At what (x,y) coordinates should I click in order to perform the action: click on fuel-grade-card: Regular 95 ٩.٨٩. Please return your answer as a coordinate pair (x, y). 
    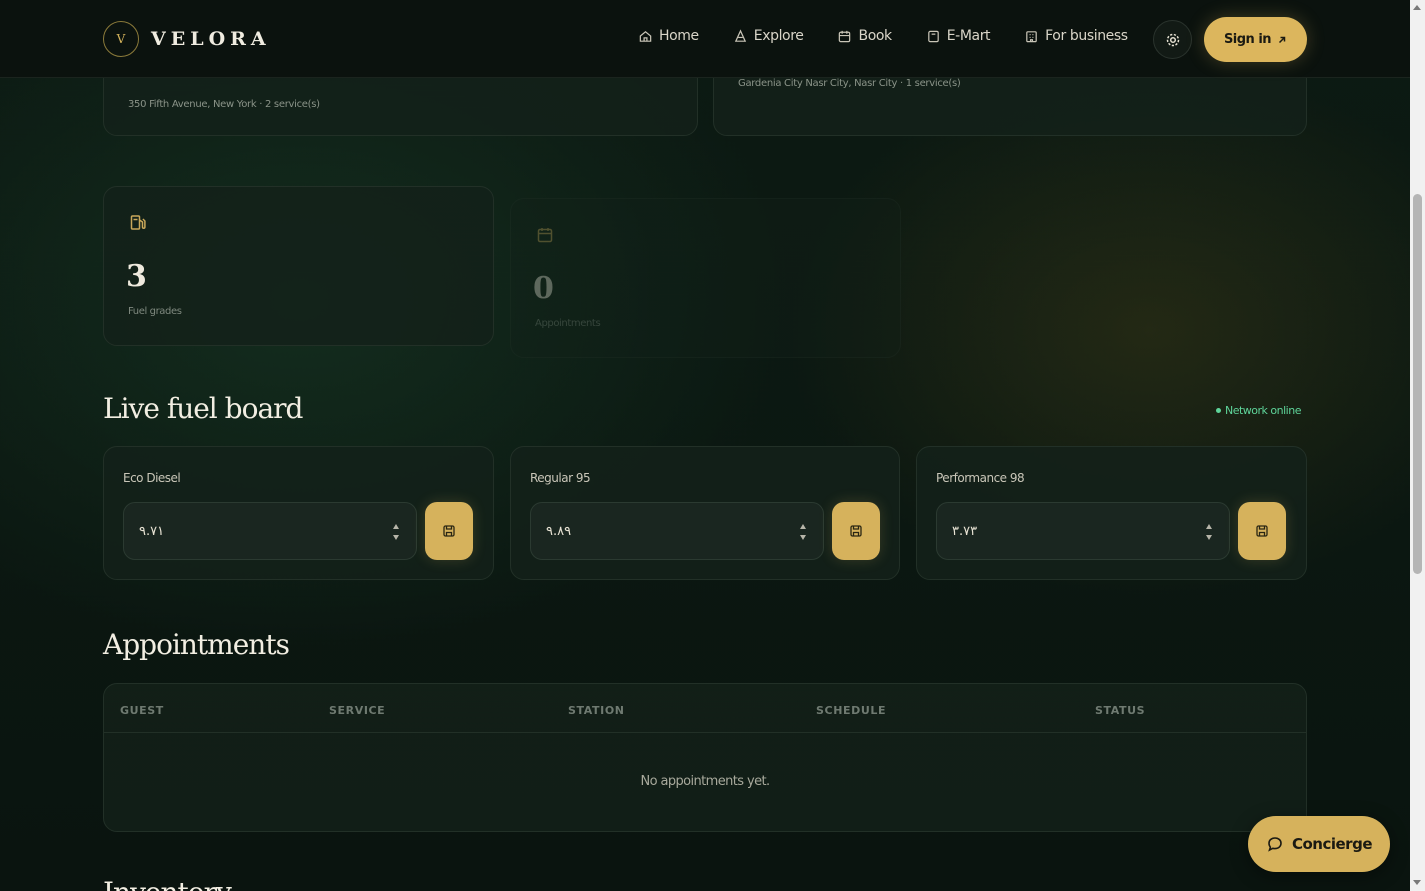
    Looking at the image, I should click on (705, 513).